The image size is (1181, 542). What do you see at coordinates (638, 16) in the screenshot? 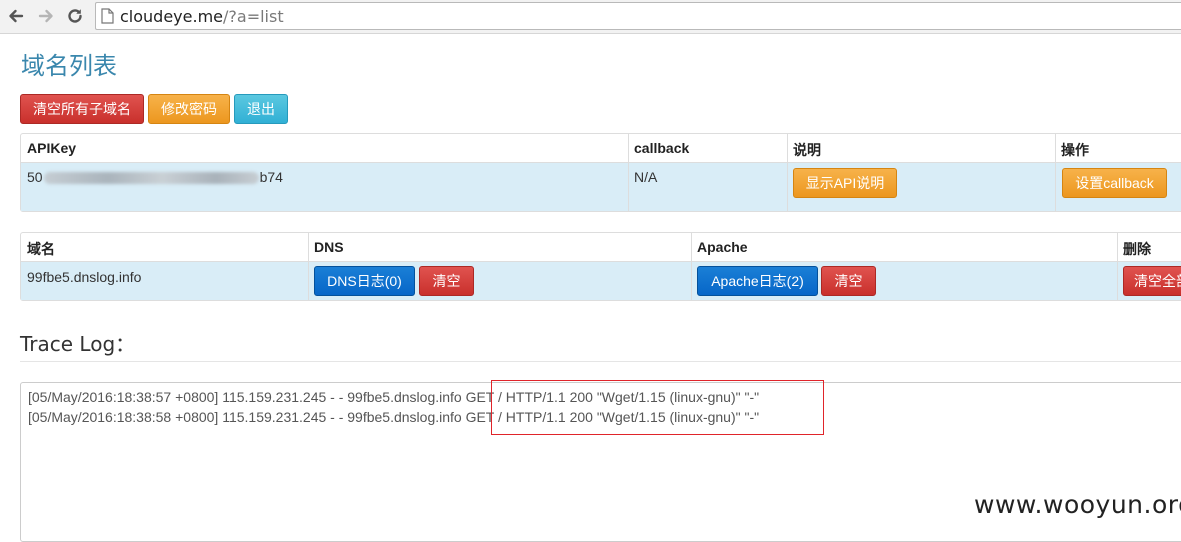
I see `address-bar: cloudeye.me/?a=list` at bounding box center [638, 16].